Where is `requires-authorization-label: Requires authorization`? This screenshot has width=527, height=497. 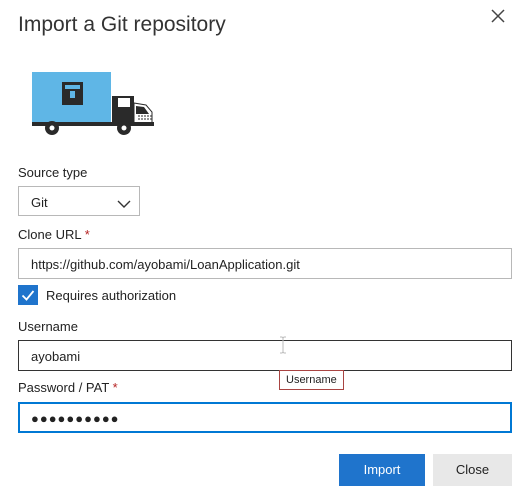 requires-authorization-label: Requires authorization is located at coordinates (111, 295).